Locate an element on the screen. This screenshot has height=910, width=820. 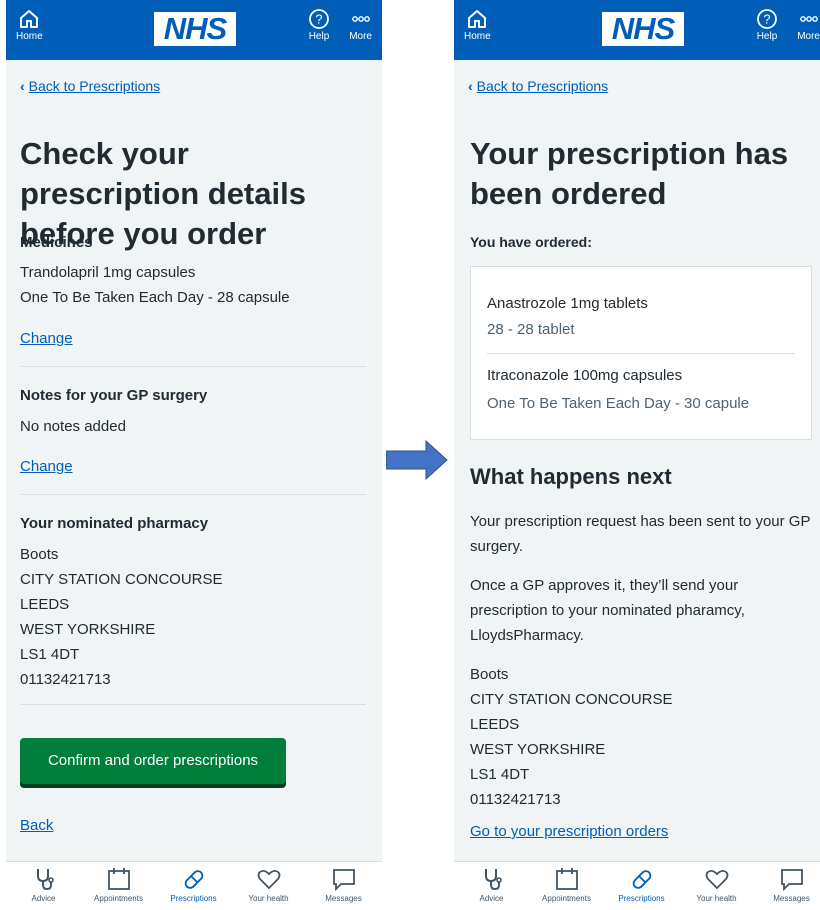
pharmacy-heading: Your nominated pharmacy is located at coordinates (114, 523).